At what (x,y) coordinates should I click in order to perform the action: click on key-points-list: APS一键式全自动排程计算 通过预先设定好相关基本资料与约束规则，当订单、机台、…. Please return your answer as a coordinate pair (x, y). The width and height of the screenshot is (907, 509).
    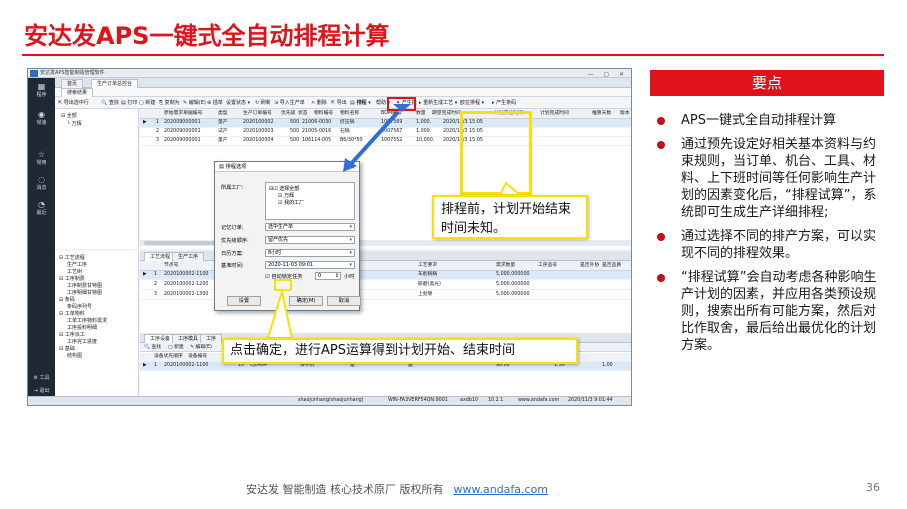
    Looking at the image, I should click on (770, 236).